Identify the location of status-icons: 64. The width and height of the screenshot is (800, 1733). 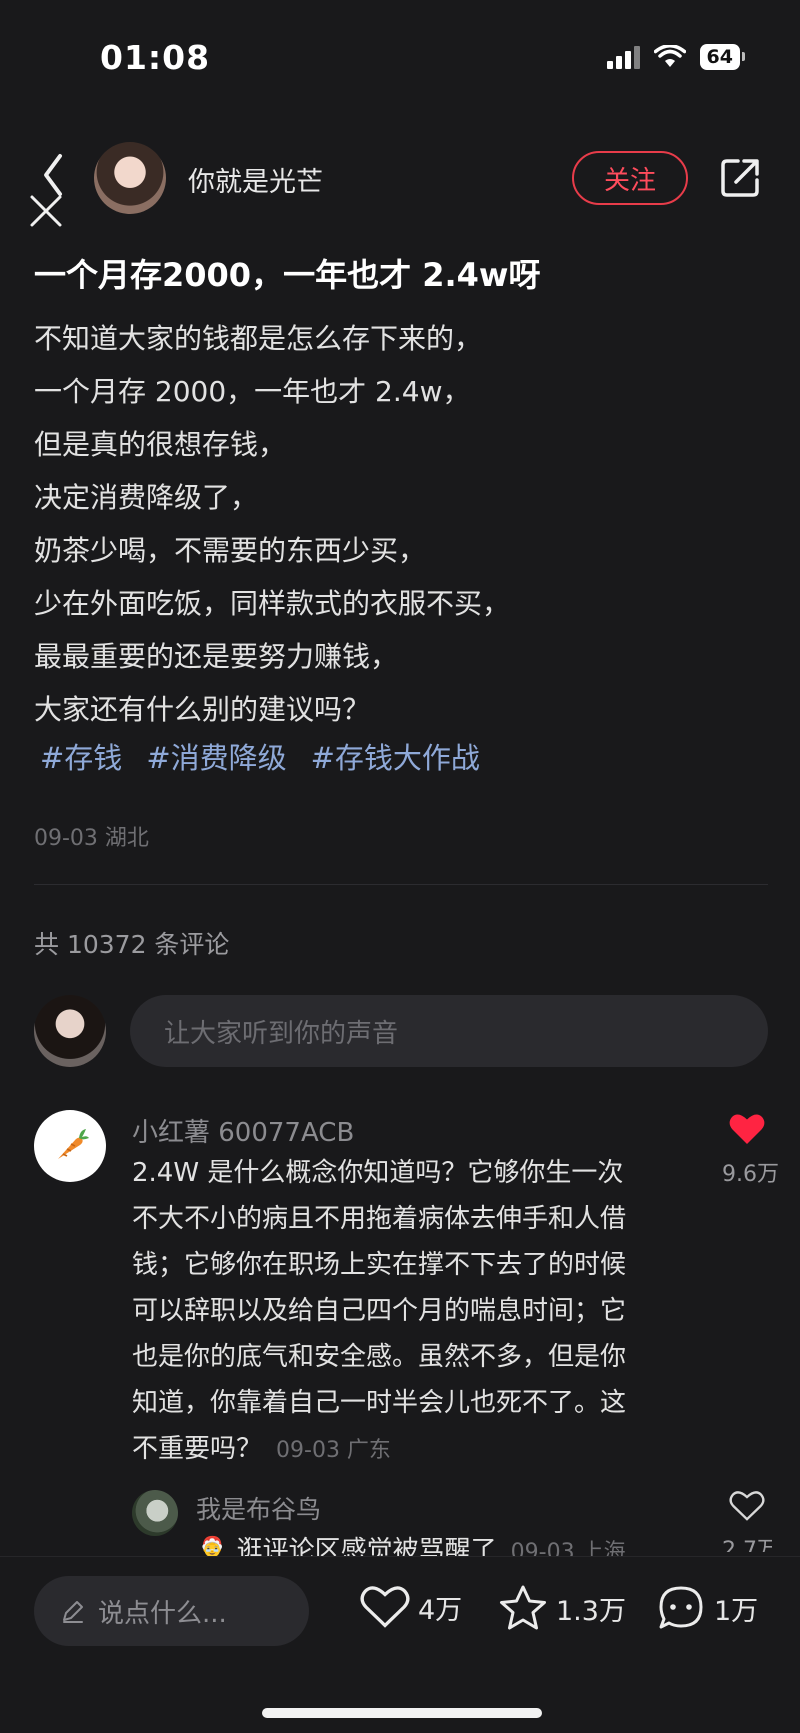
(676, 57).